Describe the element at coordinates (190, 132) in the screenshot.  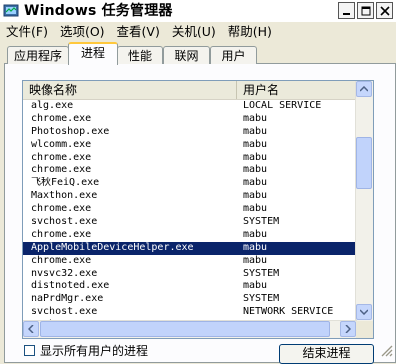
I see `process-row: Photoshop.exe mabu` at that location.